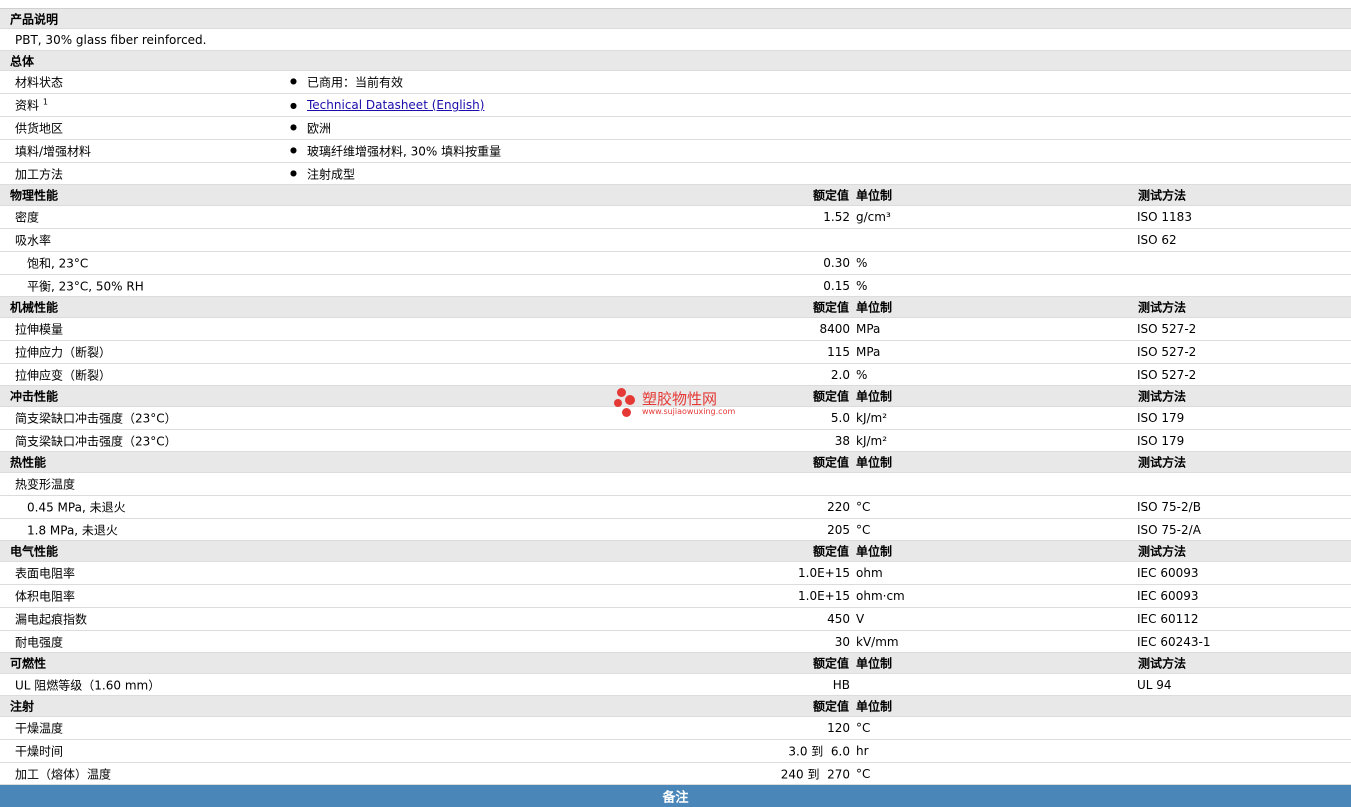 Image resolution: width=1351 pixels, height=807 pixels. I want to click on row-value: 2.0, so click(840, 374).